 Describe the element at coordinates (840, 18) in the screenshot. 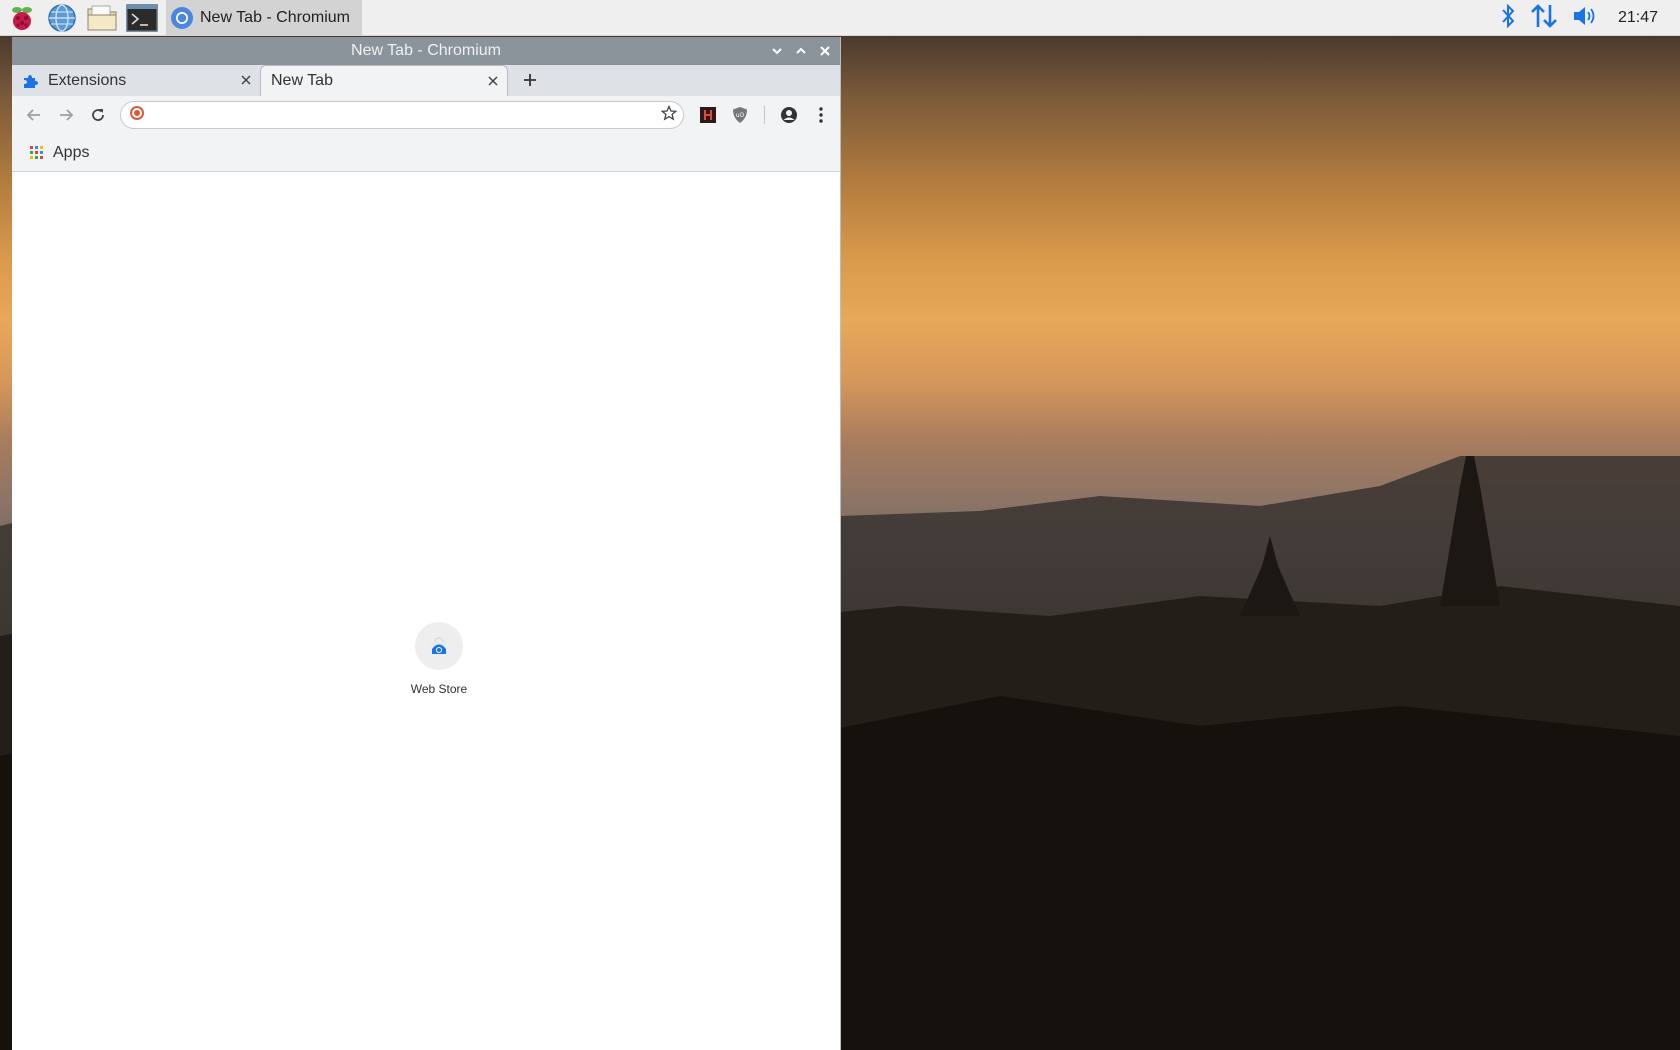

I see `taskbar: New Tab - Chromium 21:47` at that location.